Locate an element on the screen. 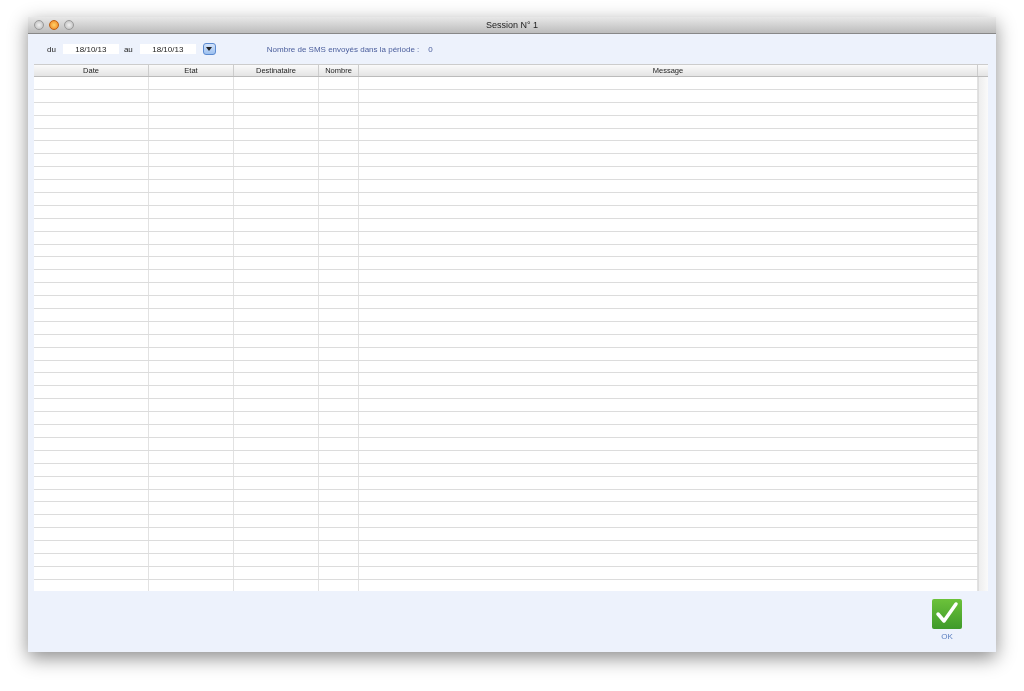 This screenshot has height=691, width=1024. minimize-button is located at coordinates (54, 25).